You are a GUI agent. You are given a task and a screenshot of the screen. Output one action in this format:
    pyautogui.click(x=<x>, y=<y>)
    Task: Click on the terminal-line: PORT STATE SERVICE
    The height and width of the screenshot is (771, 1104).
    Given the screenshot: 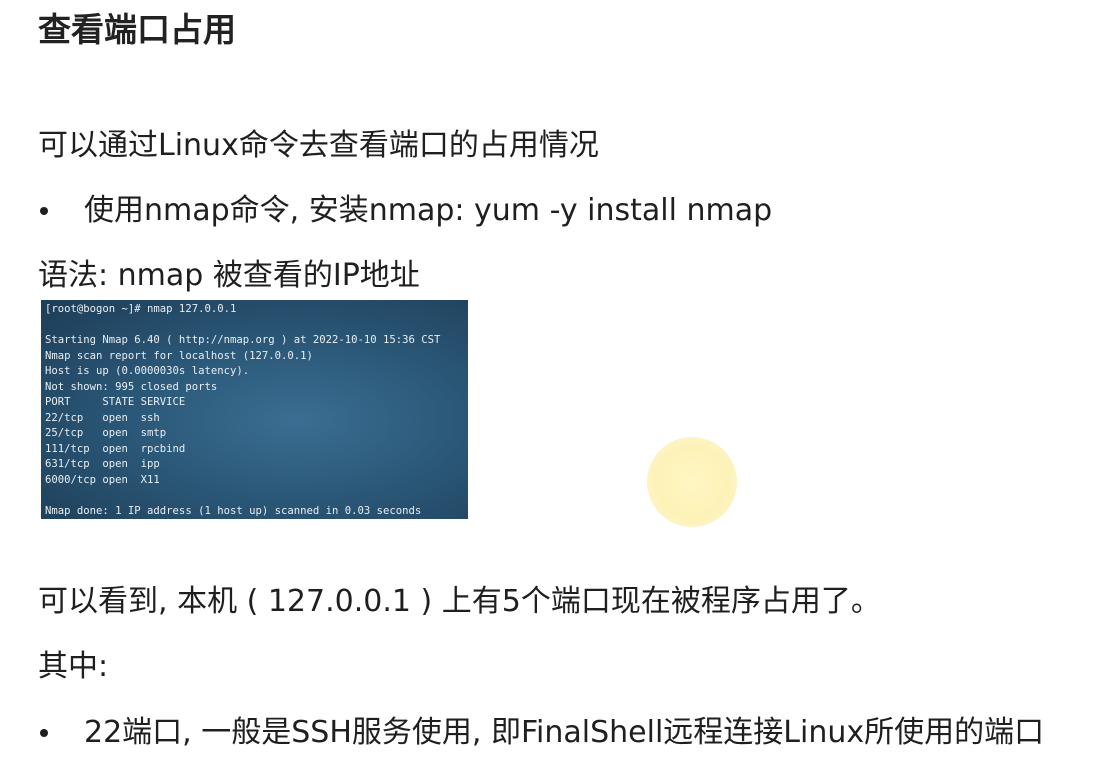 What is the action you would take?
    pyautogui.click(x=115, y=402)
    